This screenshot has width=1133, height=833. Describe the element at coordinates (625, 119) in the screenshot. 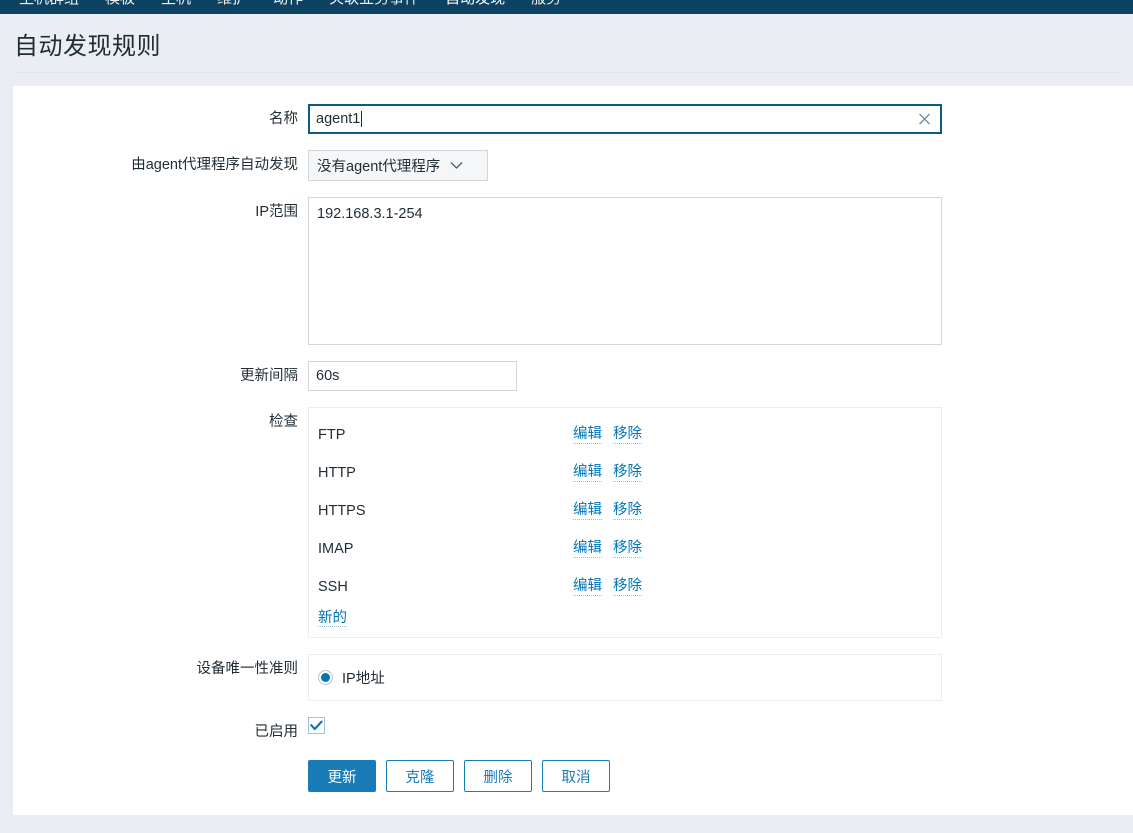

I see `name-input: agent1` at that location.